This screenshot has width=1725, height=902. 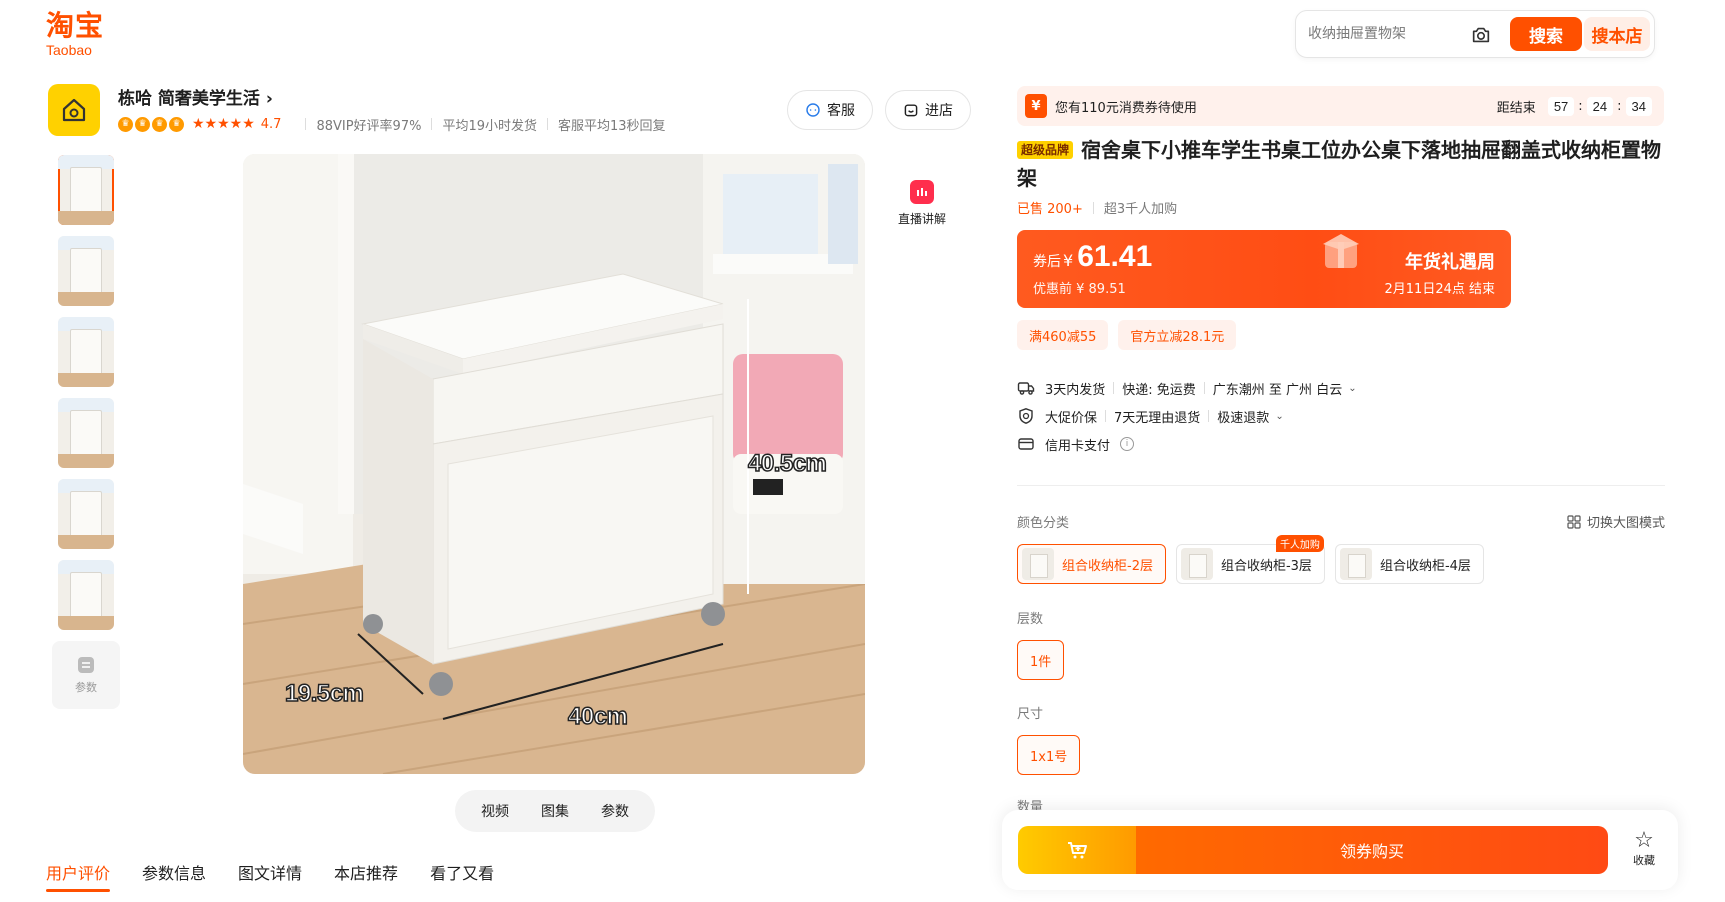 What do you see at coordinates (1026, 388) in the screenshot?
I see `truck-icon` at bounding box center [1026, 388].